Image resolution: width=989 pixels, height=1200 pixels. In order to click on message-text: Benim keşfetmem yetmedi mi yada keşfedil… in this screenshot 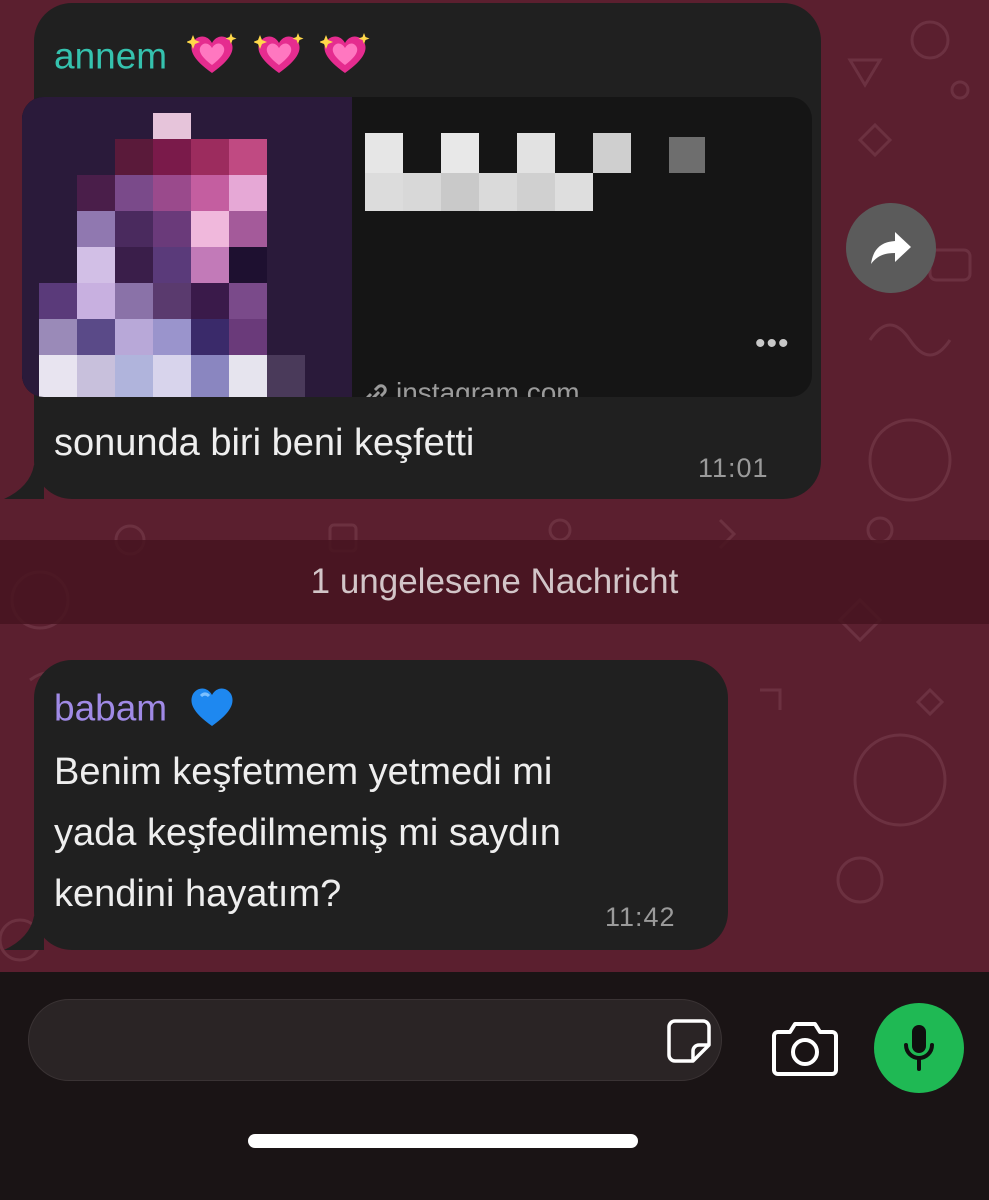, I will do `click(307, 833)`.